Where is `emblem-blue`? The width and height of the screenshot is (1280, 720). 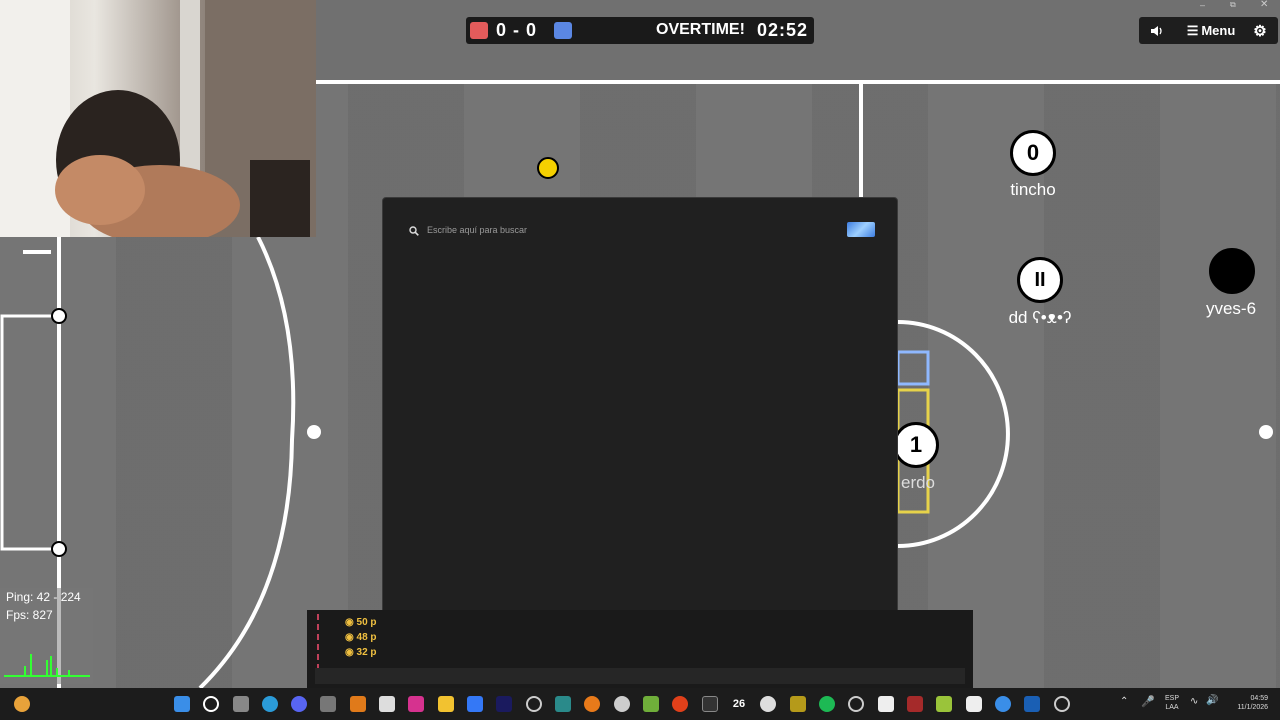
emblem-blue is located at coordinates (913, 368).